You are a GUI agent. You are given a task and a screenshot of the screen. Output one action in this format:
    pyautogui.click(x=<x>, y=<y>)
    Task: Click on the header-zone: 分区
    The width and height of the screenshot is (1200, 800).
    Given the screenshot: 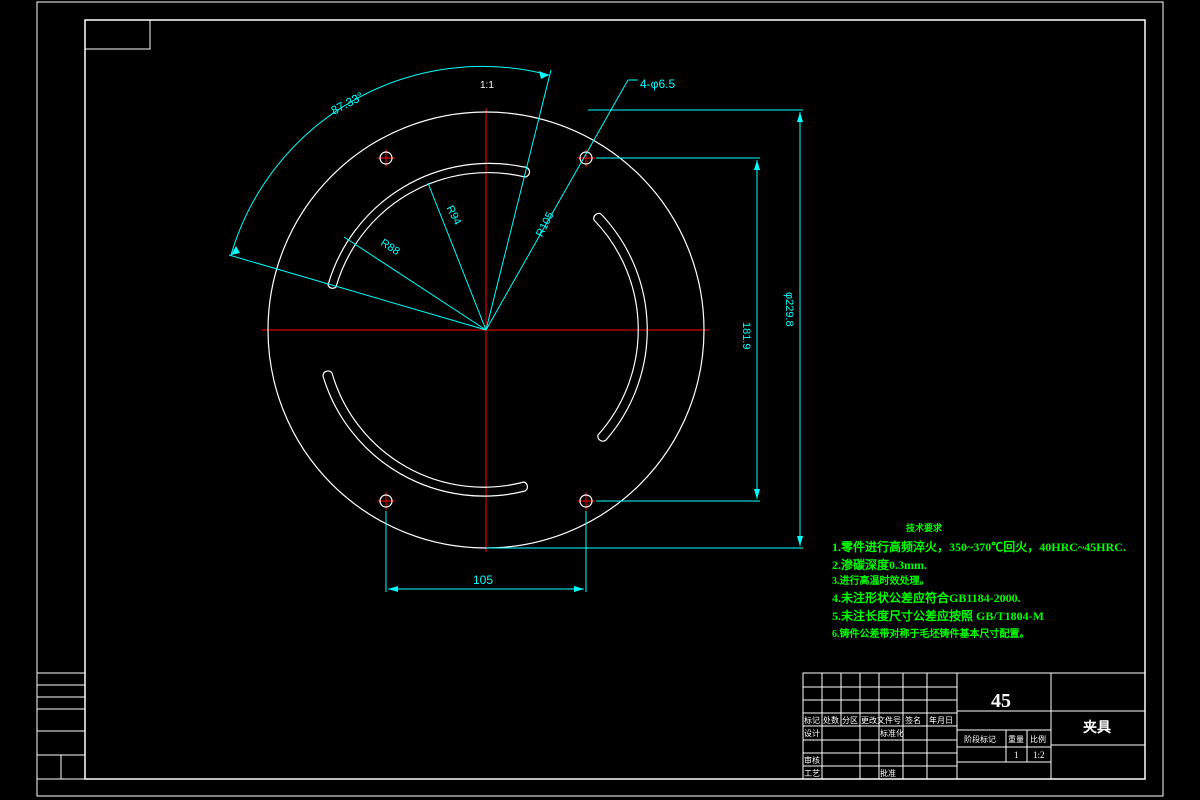 What is the action you would take?
    pyautogui.click(x=850, y=720)
    